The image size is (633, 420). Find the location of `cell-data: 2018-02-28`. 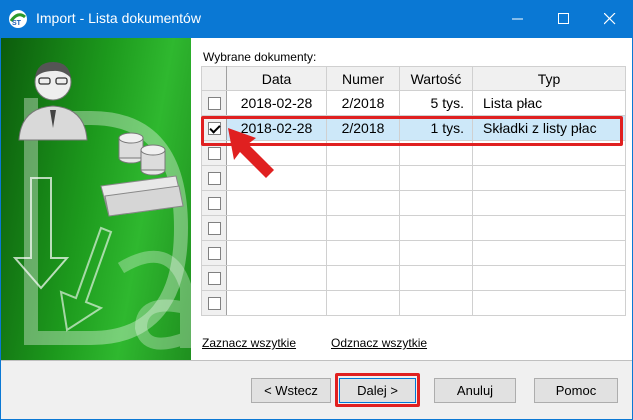

cell-data: 2018-02-28 is located at coordinates (276, 103).